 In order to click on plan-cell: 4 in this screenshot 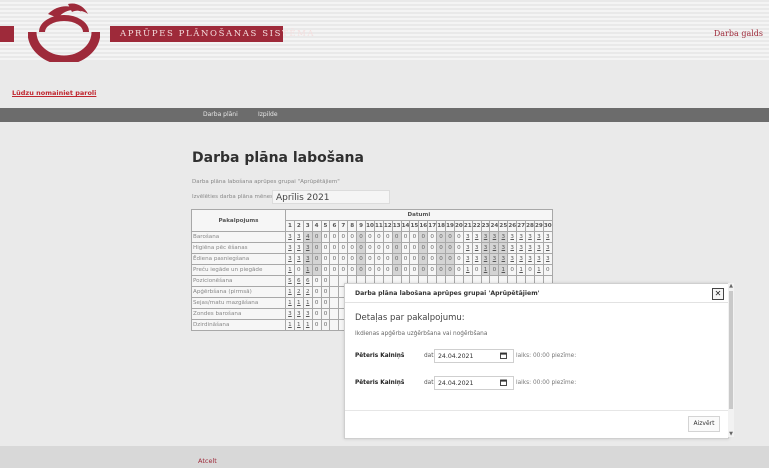, I will do `click(307, 237)`.